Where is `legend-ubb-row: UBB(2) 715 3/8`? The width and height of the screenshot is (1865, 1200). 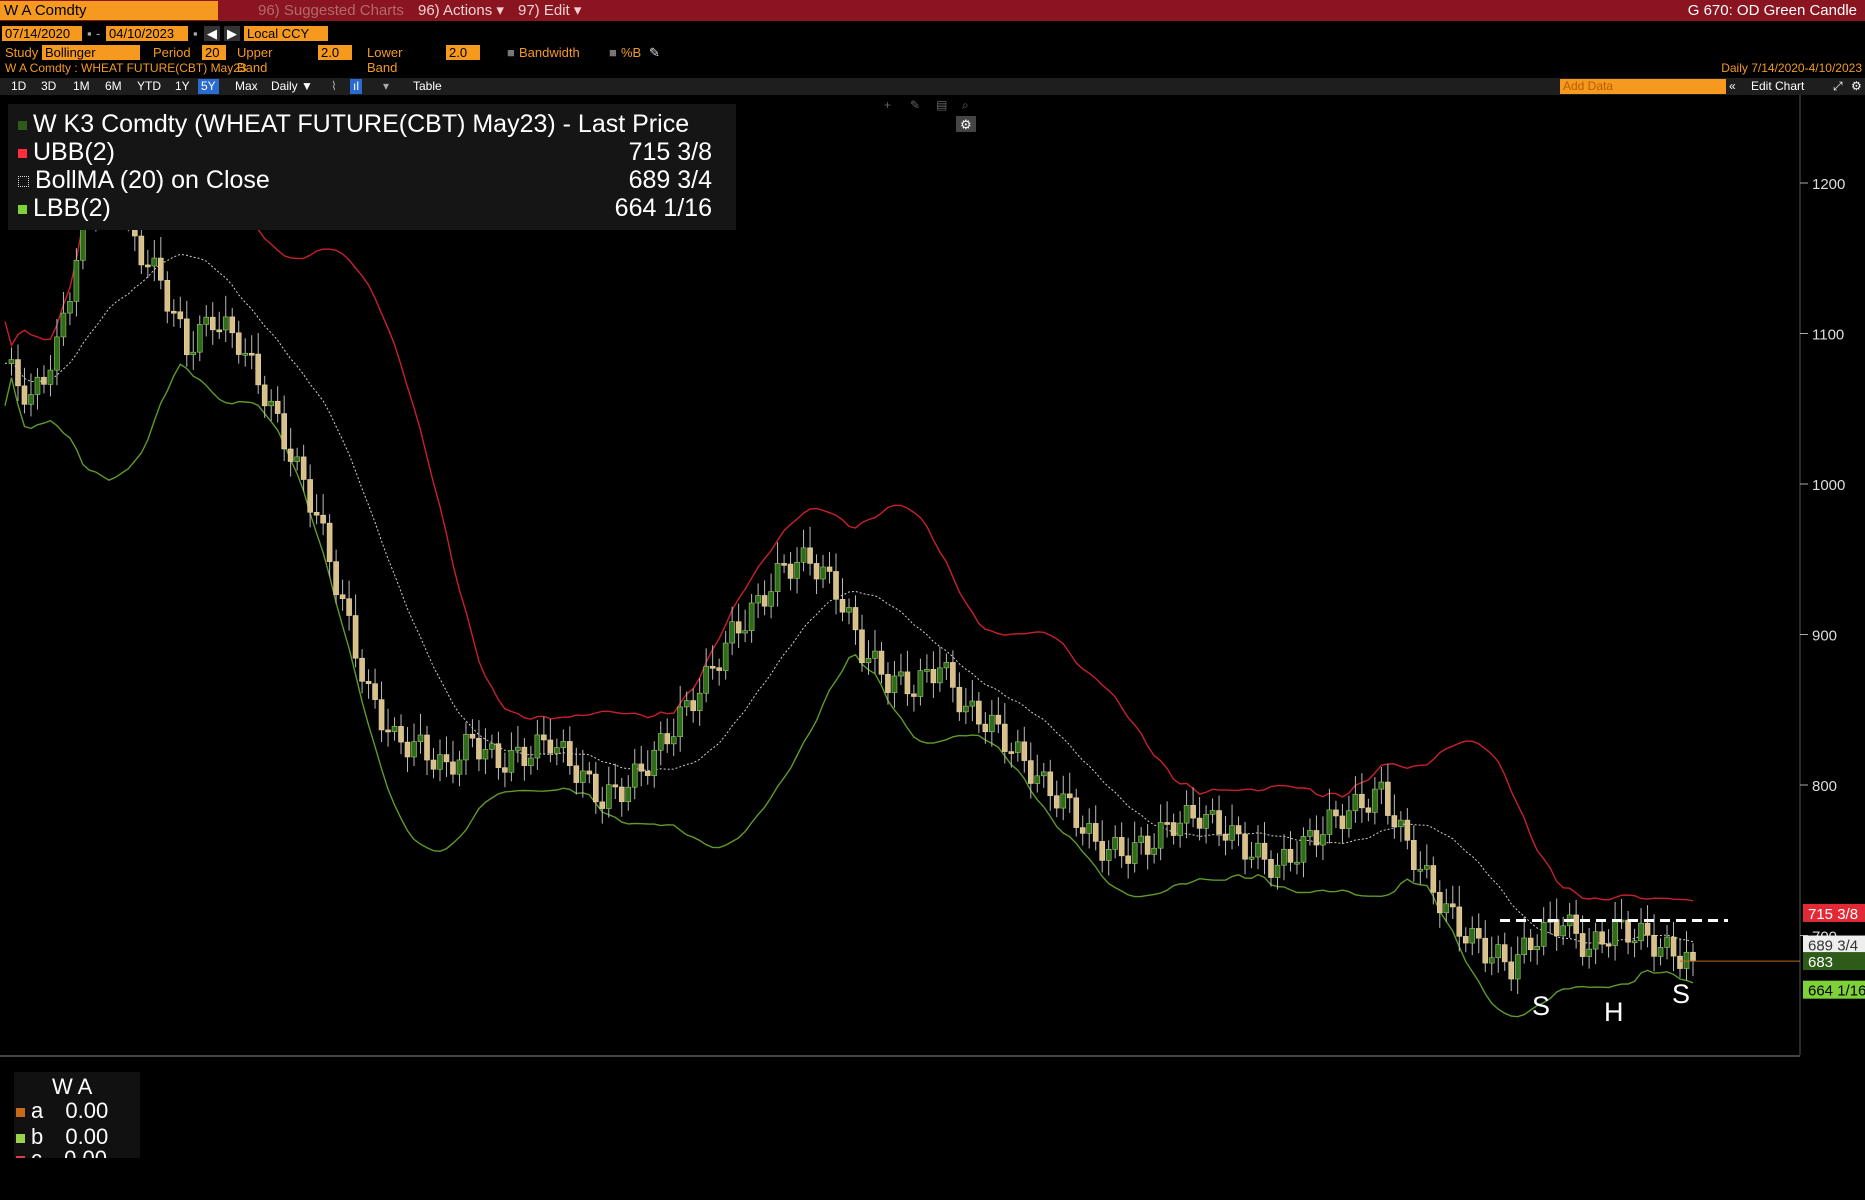
legend-ubb-row: UBB(2) 715 3/8 is located at coordinates (371, 152).